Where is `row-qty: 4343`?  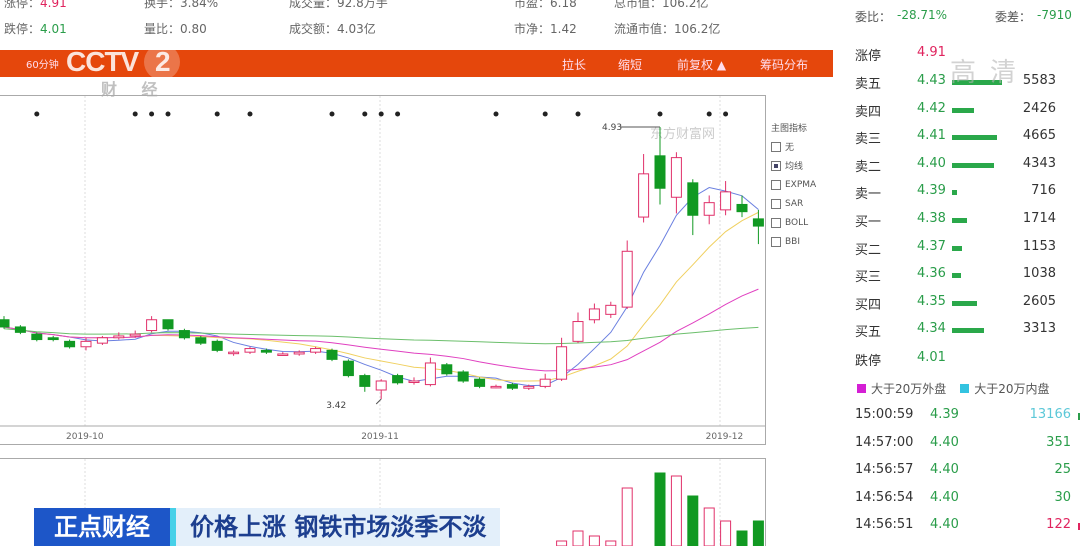
row-qty: 4343 is located at coordinates (1039, 163).